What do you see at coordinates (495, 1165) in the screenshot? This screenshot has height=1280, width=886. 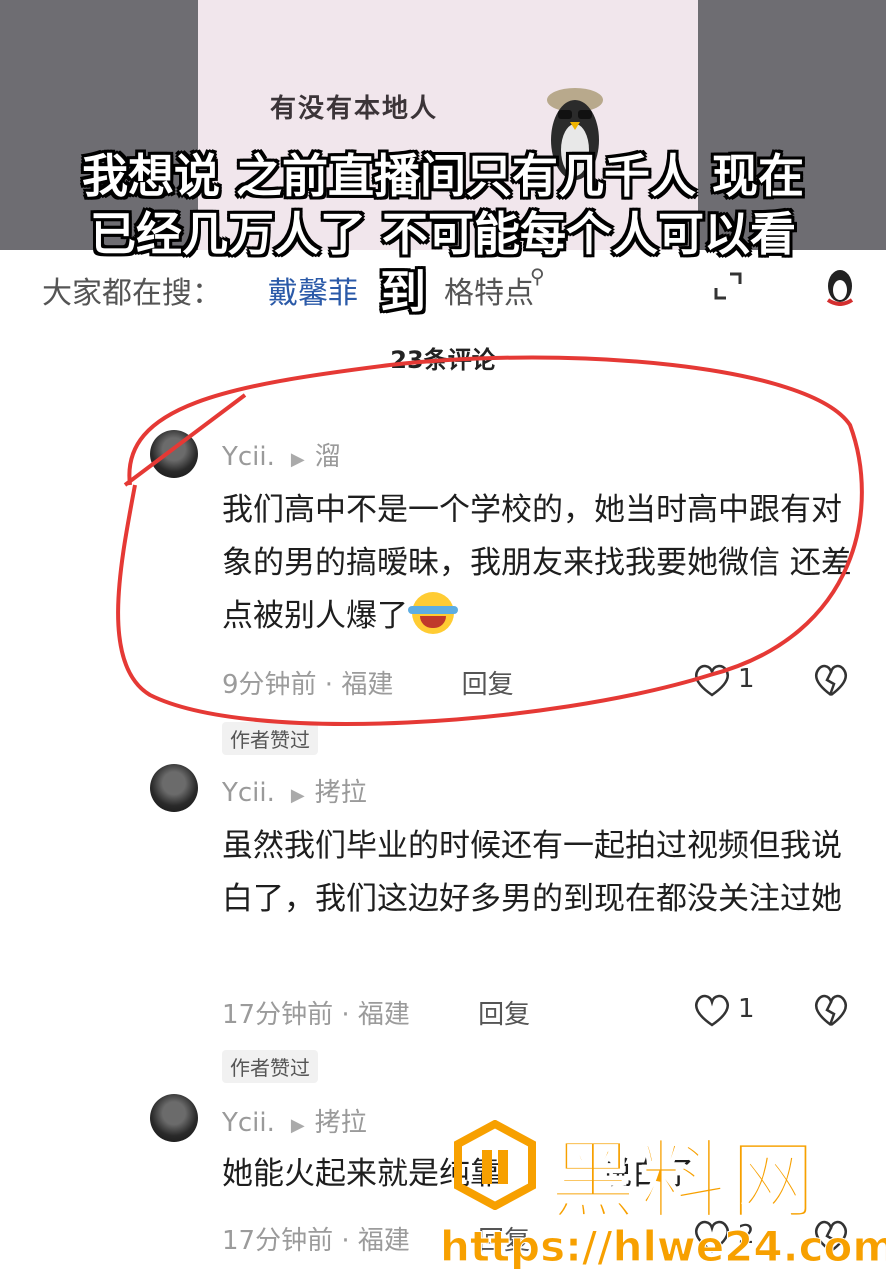 I see `watermark-logo-icon` at bounding box center [495, 1165].